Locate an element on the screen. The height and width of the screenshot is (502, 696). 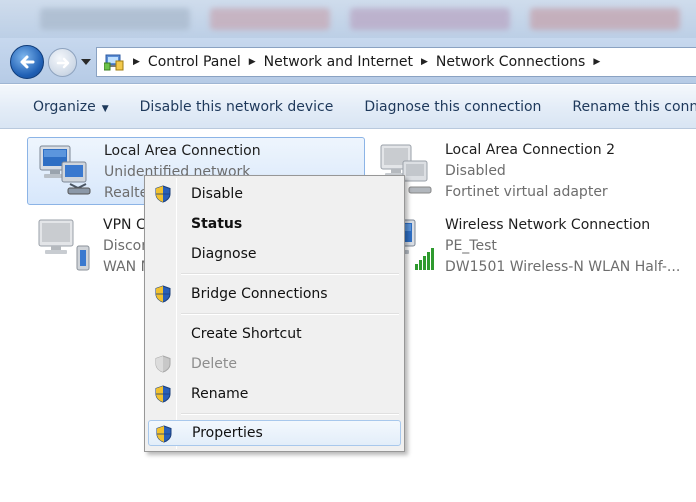
recent-pages-dropdown is located at coordinates (86, 62).